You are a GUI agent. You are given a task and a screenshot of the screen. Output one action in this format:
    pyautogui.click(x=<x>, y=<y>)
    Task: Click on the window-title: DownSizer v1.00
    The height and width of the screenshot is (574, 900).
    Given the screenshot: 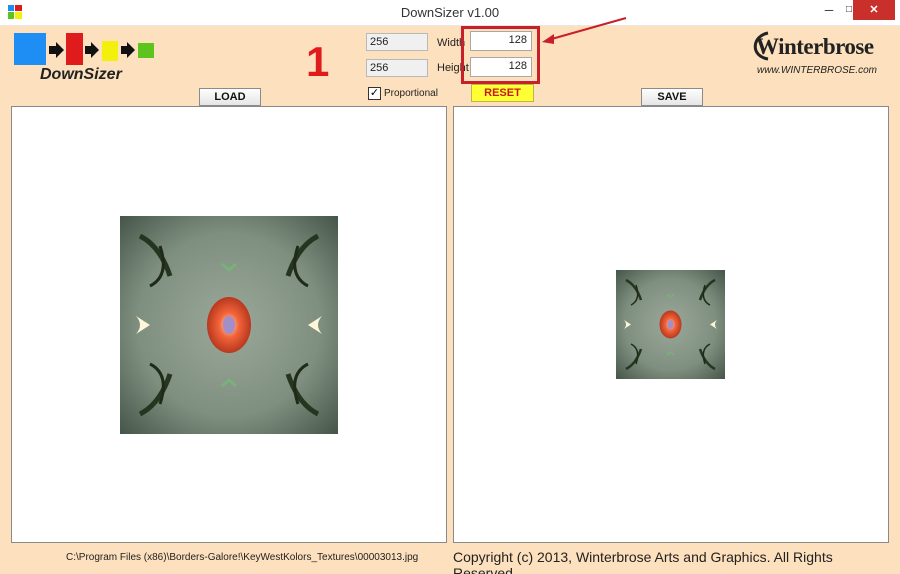 What is the action you would take?
    pyautogui.click(x=450, y=12)
    